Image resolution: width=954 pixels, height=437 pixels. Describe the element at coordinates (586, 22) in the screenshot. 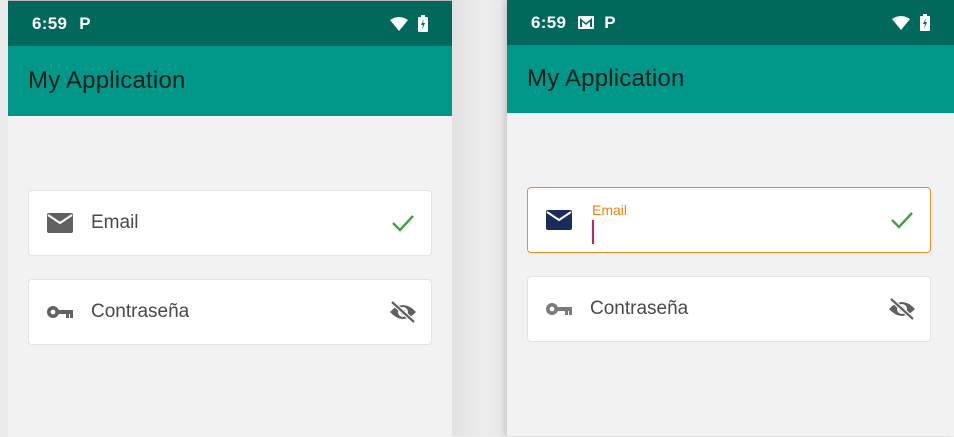

I see `gmail-icon` at that location.